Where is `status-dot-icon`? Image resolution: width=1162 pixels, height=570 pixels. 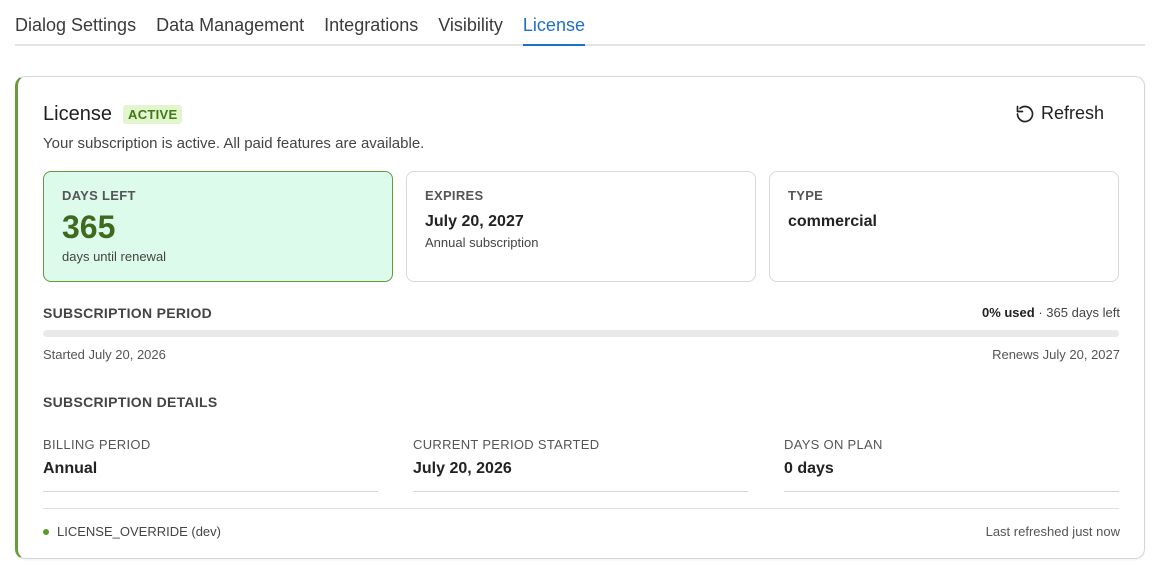
status-dot-icon is located at coordinates (46, 531).